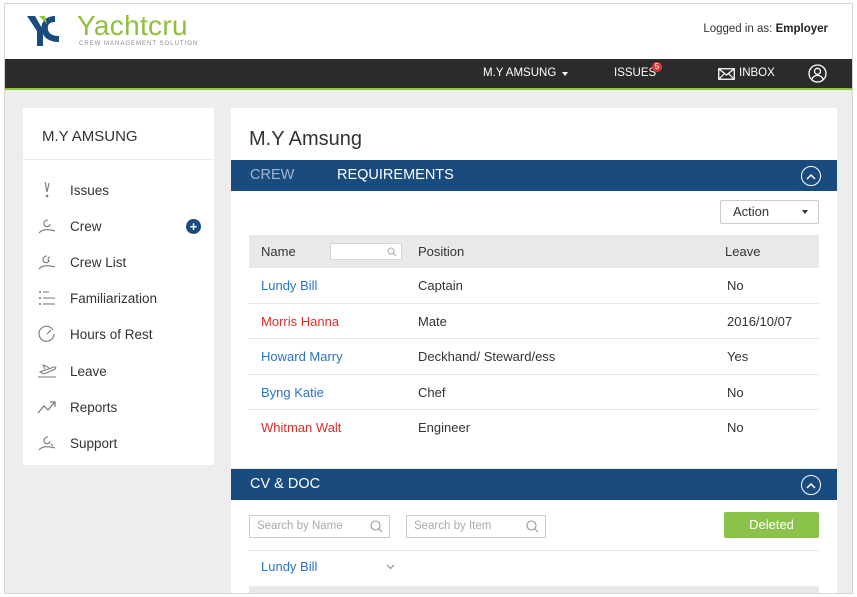  I want to click on action-dropdown-label: Action, so click(751, 211).